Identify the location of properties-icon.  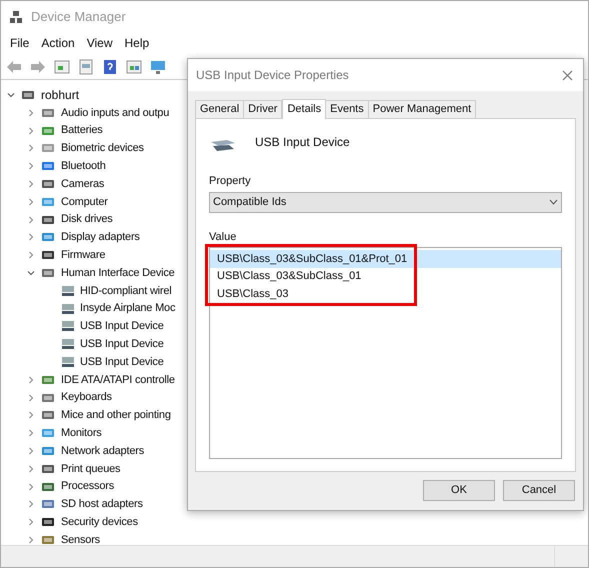
(62, 67).